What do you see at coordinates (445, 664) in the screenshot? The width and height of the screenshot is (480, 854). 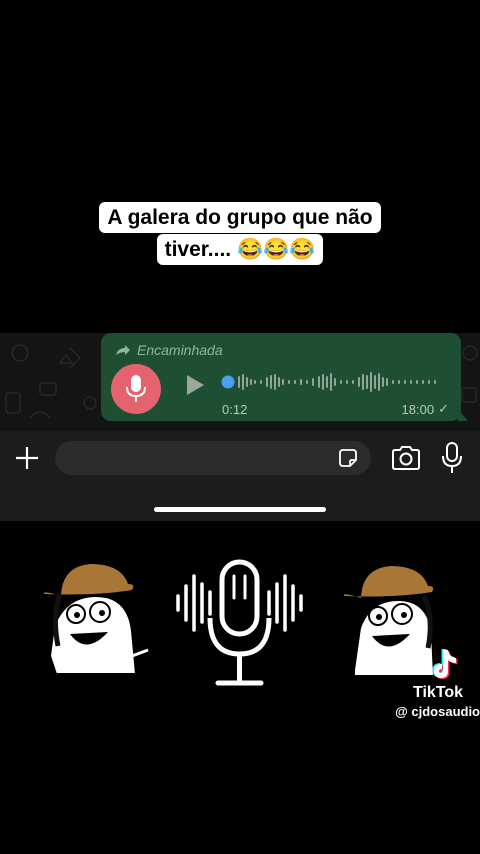 I see `tiktok-logo-icon` at bounding box center [445, 664].